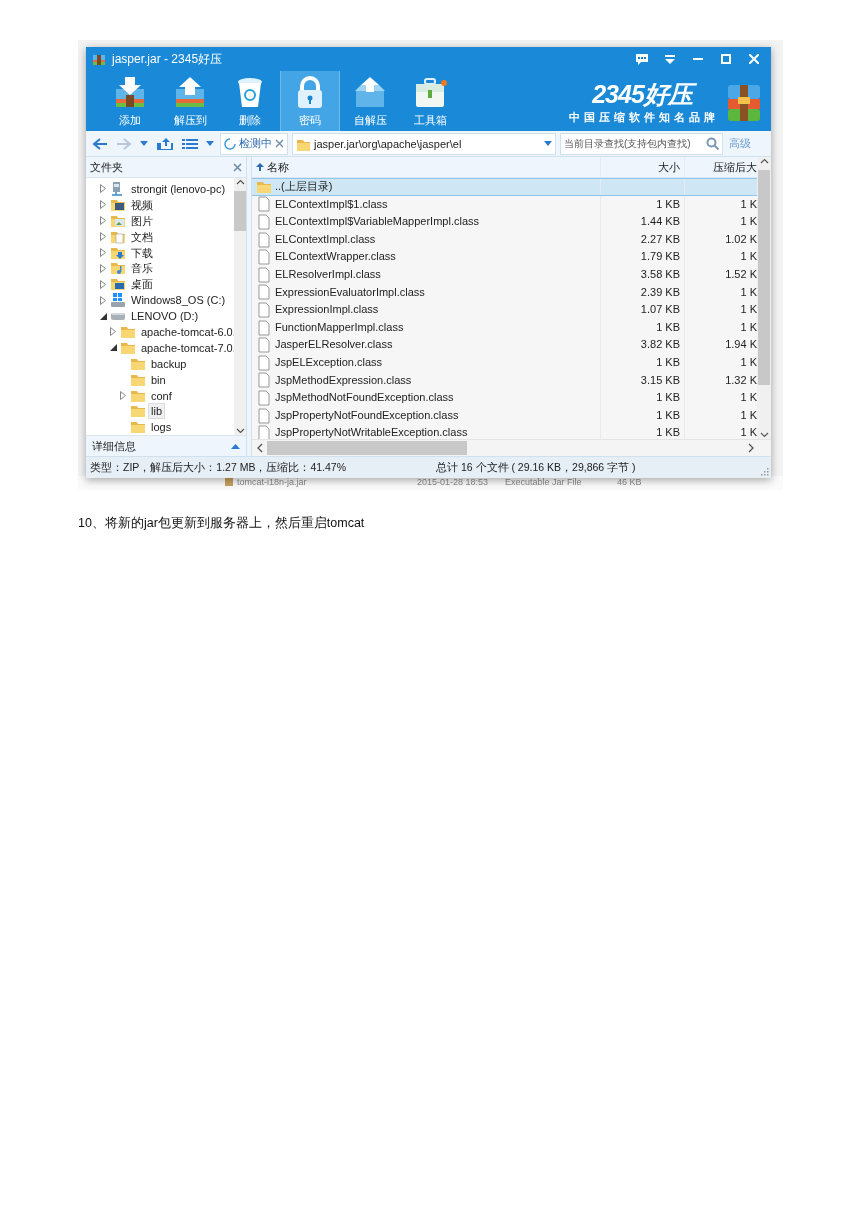 This screenshot has height=1228, width=868. What do you see at coordinates (343, 380) in the screenshot?
I see `file-name: JspMethodExpression.class` at bounding box center [343, 380].